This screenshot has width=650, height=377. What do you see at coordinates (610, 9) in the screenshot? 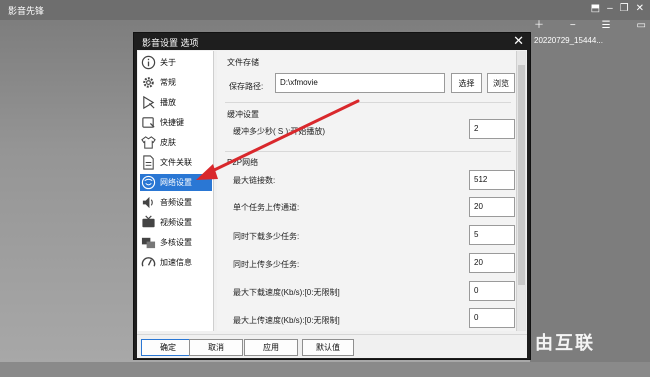
I see `minimize-icon: –` at bounding box center [610, 9].